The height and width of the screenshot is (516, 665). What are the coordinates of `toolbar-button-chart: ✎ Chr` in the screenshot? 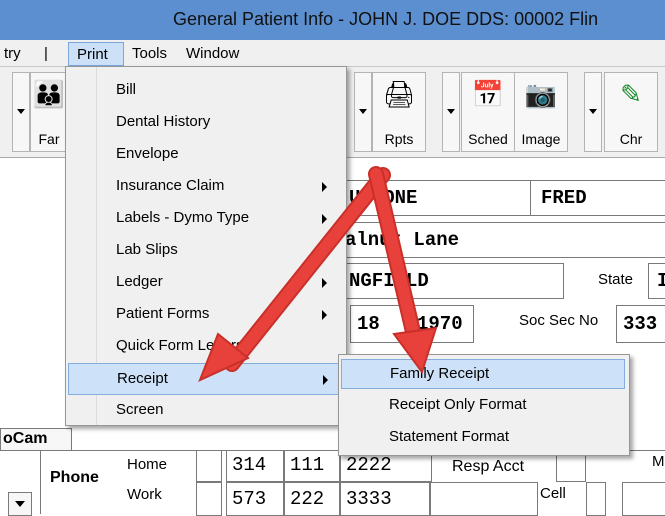 It's located at (631, 112).